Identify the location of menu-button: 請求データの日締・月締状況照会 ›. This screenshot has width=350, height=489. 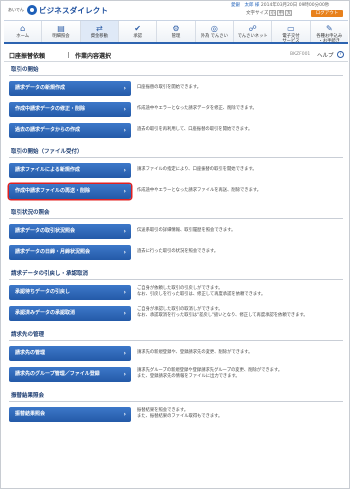
(70, 252).